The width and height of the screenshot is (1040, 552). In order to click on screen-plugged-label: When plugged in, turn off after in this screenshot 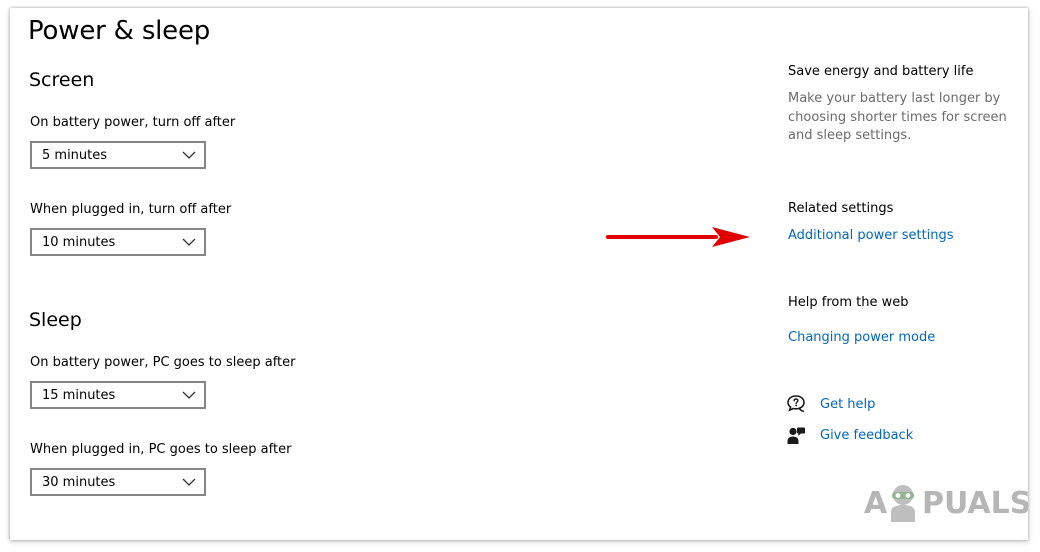, I will do `click(131, 209)`.